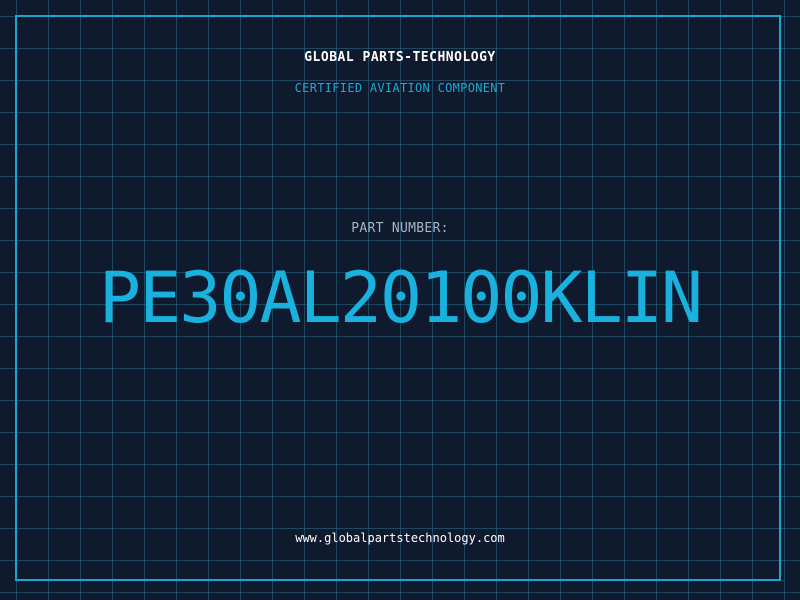 The image size is (800, 600). Describe the element at coordinates (400, 88) in the screenshot. I see `certification-tagline: CERTIFIED AVIATION COMPONENT` at that location.